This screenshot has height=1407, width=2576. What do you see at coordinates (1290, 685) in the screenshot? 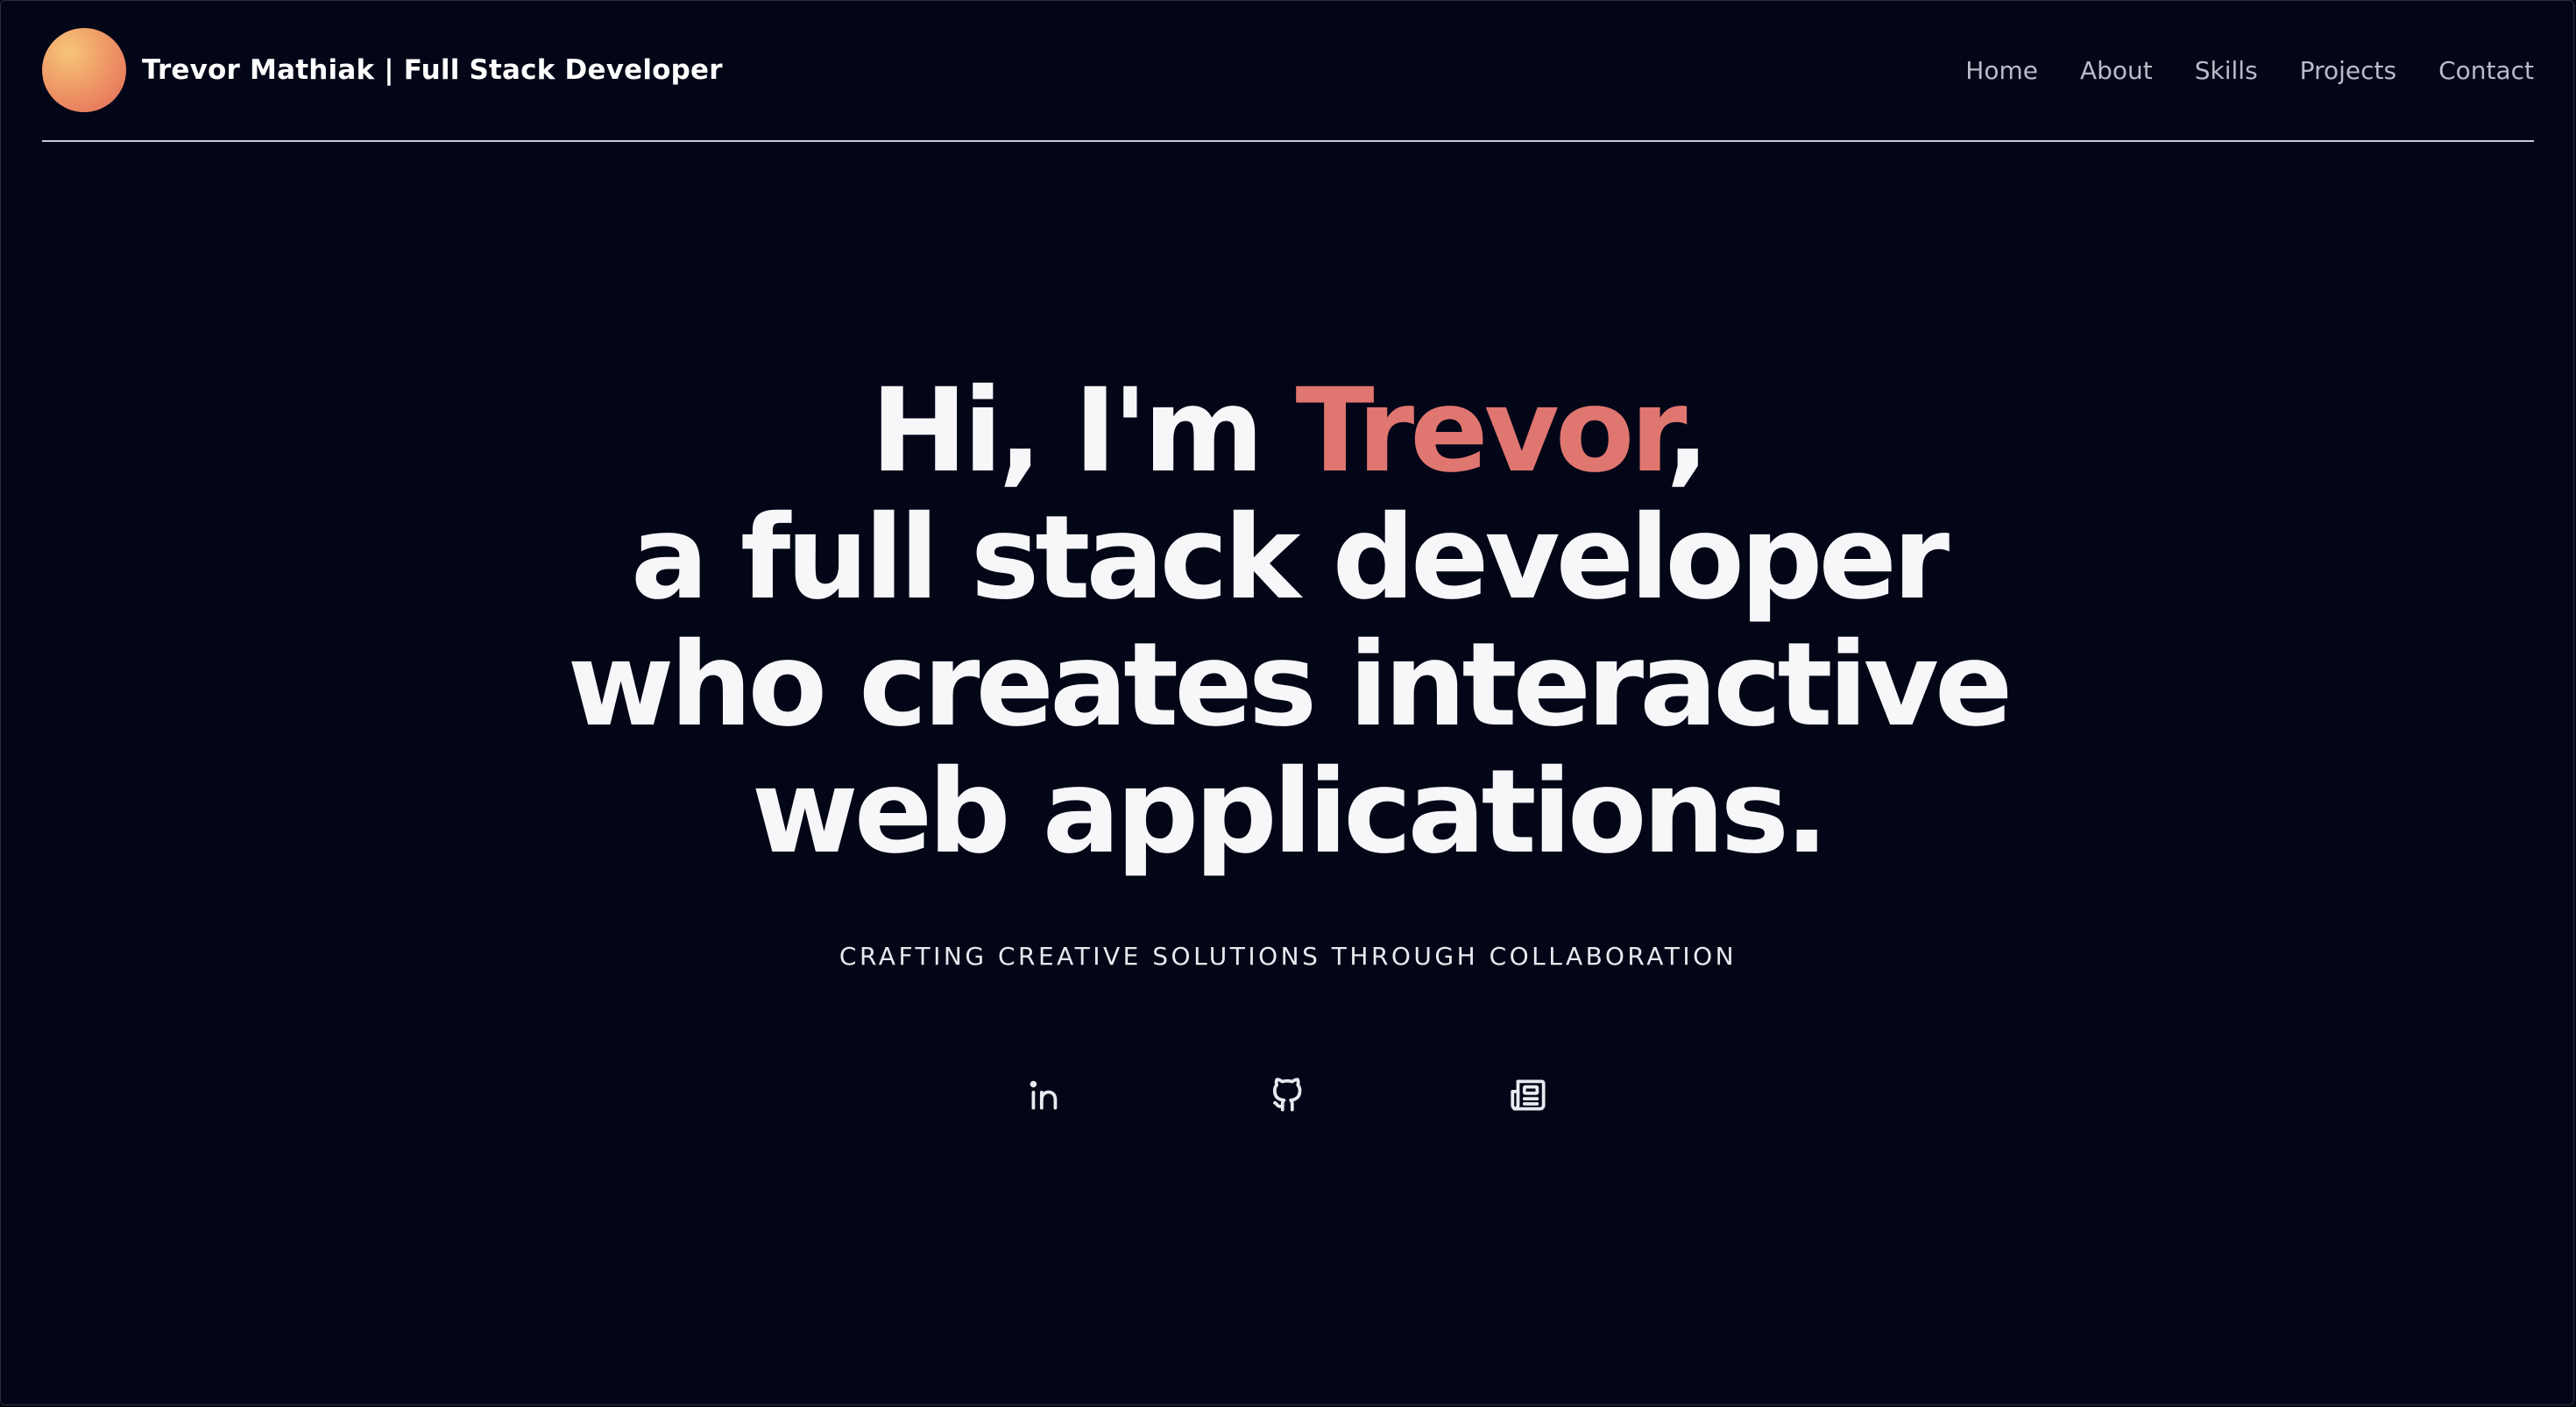
I see `hero-line-description: who creates interactive` at bounding box center [1290, 685].